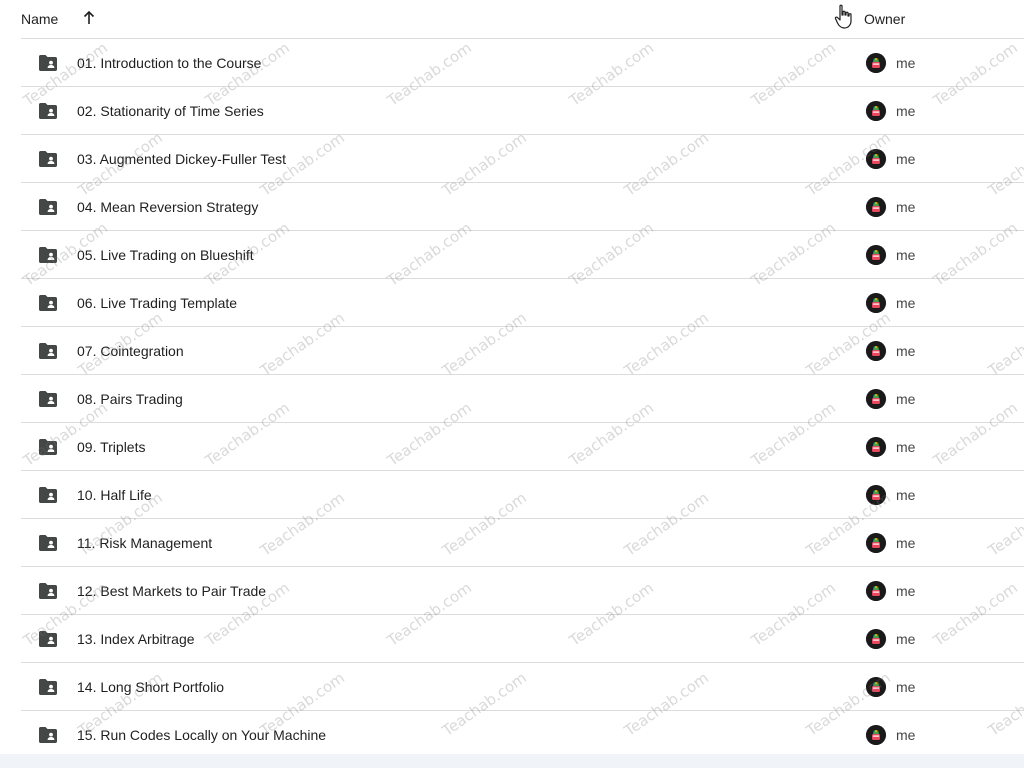 The height and width of the screenshot is (768, 1024). What do you see at coordinates (522, 687) in the screenshot?
I see `list-item: 14. Long Short Portfolio me` at bounding box center [522, 687].